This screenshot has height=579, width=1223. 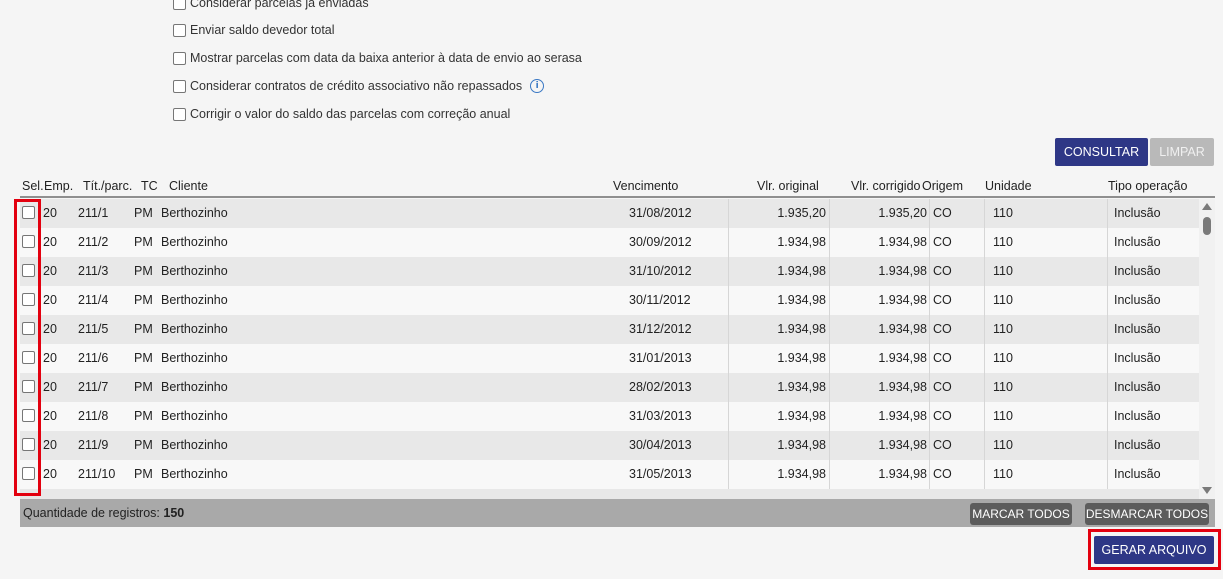 What do you see at coordinates (1021, 514) in the screenshot?
I see `marcar-todos-button: MARCAR TODOS` at bounding box center [1021, 514].